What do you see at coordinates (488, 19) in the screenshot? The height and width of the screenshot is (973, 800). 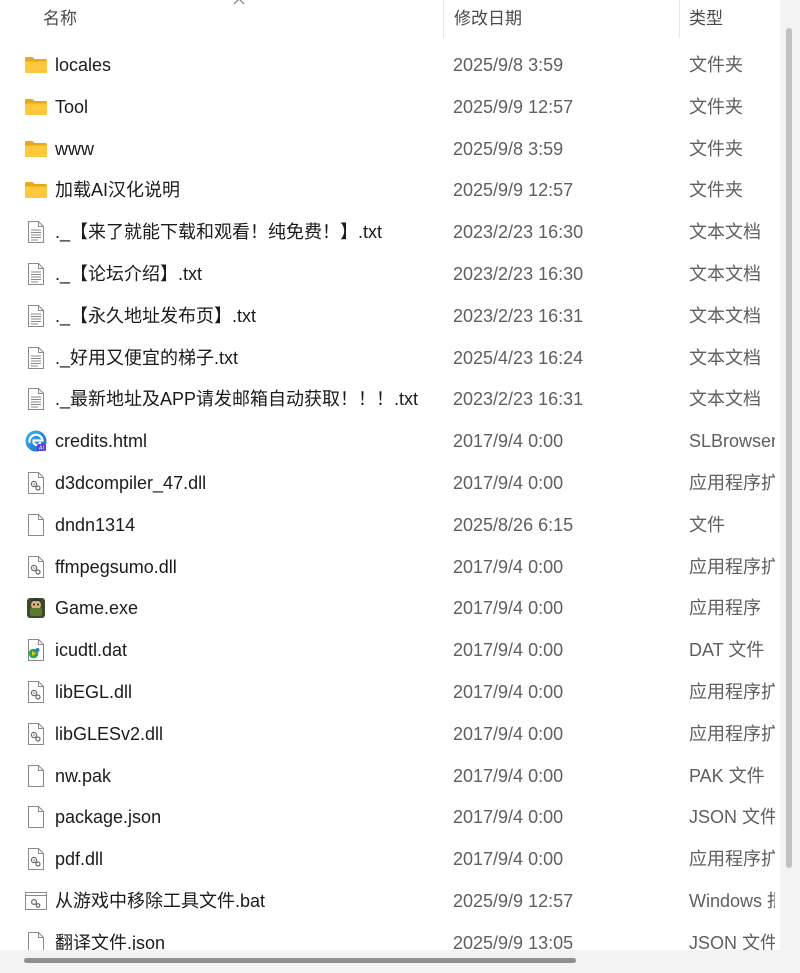 I see `column-header-date: 修改日期` at bounding box center [488, 19].